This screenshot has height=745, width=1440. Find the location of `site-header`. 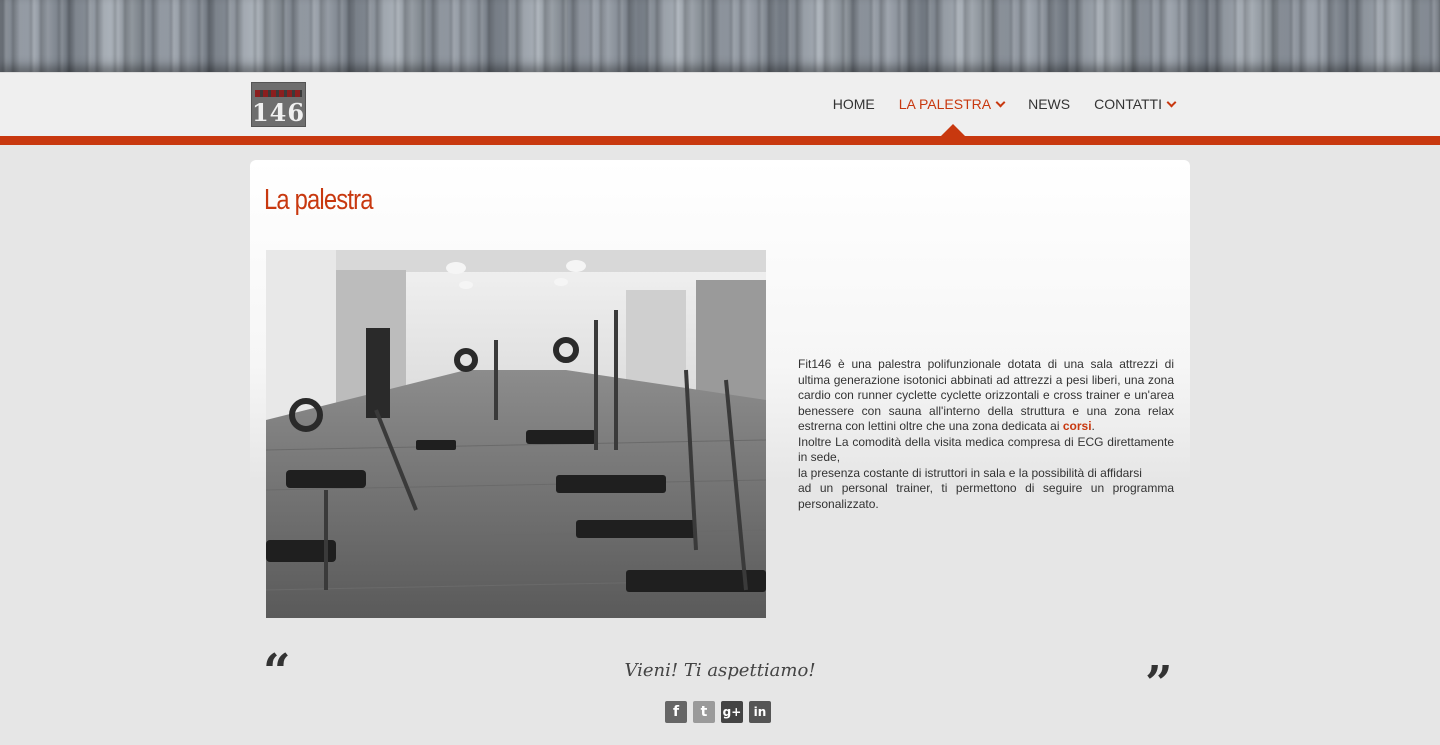

site-header is located at coordinates (720, 104).